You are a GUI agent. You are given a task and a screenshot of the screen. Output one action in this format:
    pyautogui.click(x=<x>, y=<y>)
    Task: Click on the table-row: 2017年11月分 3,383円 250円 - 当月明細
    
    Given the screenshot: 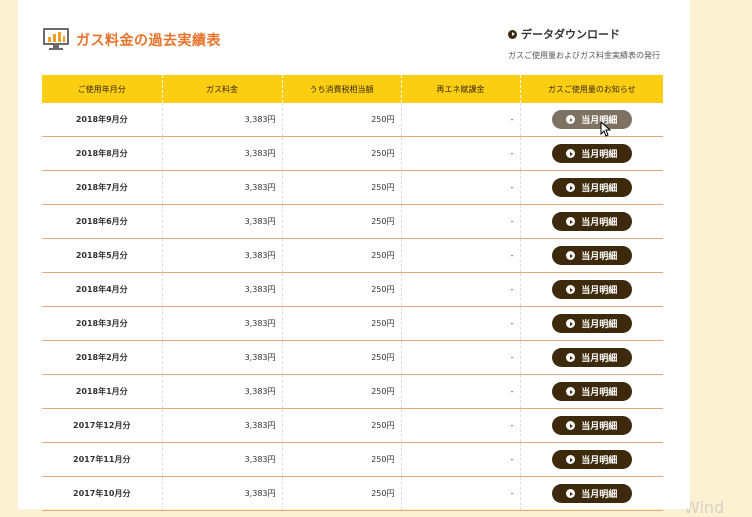 What is the action you would take?
    pyautogui.click(x=352, y=459)
    